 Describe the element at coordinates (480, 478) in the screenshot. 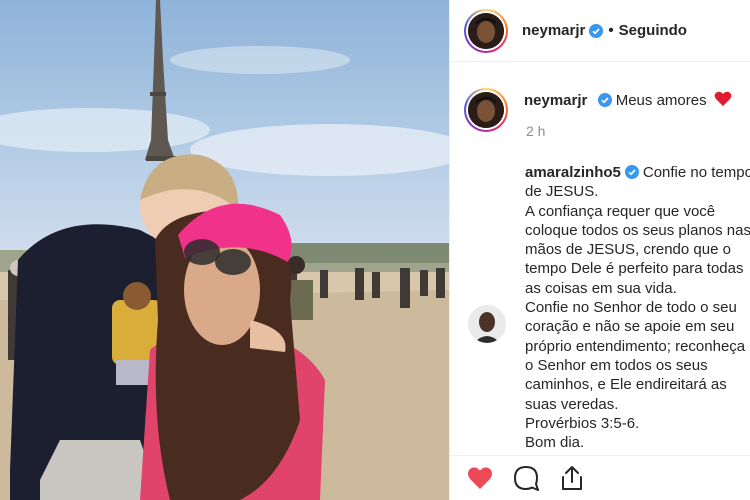

I see `like-heart-icon` at that location.